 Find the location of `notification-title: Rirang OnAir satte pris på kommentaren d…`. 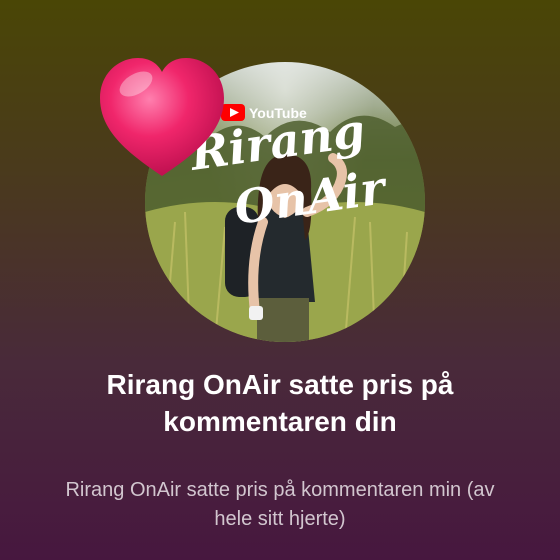

notification-title: Rirang OnAir satte pris på kommentaren d… is located at coordinates (280, 403).